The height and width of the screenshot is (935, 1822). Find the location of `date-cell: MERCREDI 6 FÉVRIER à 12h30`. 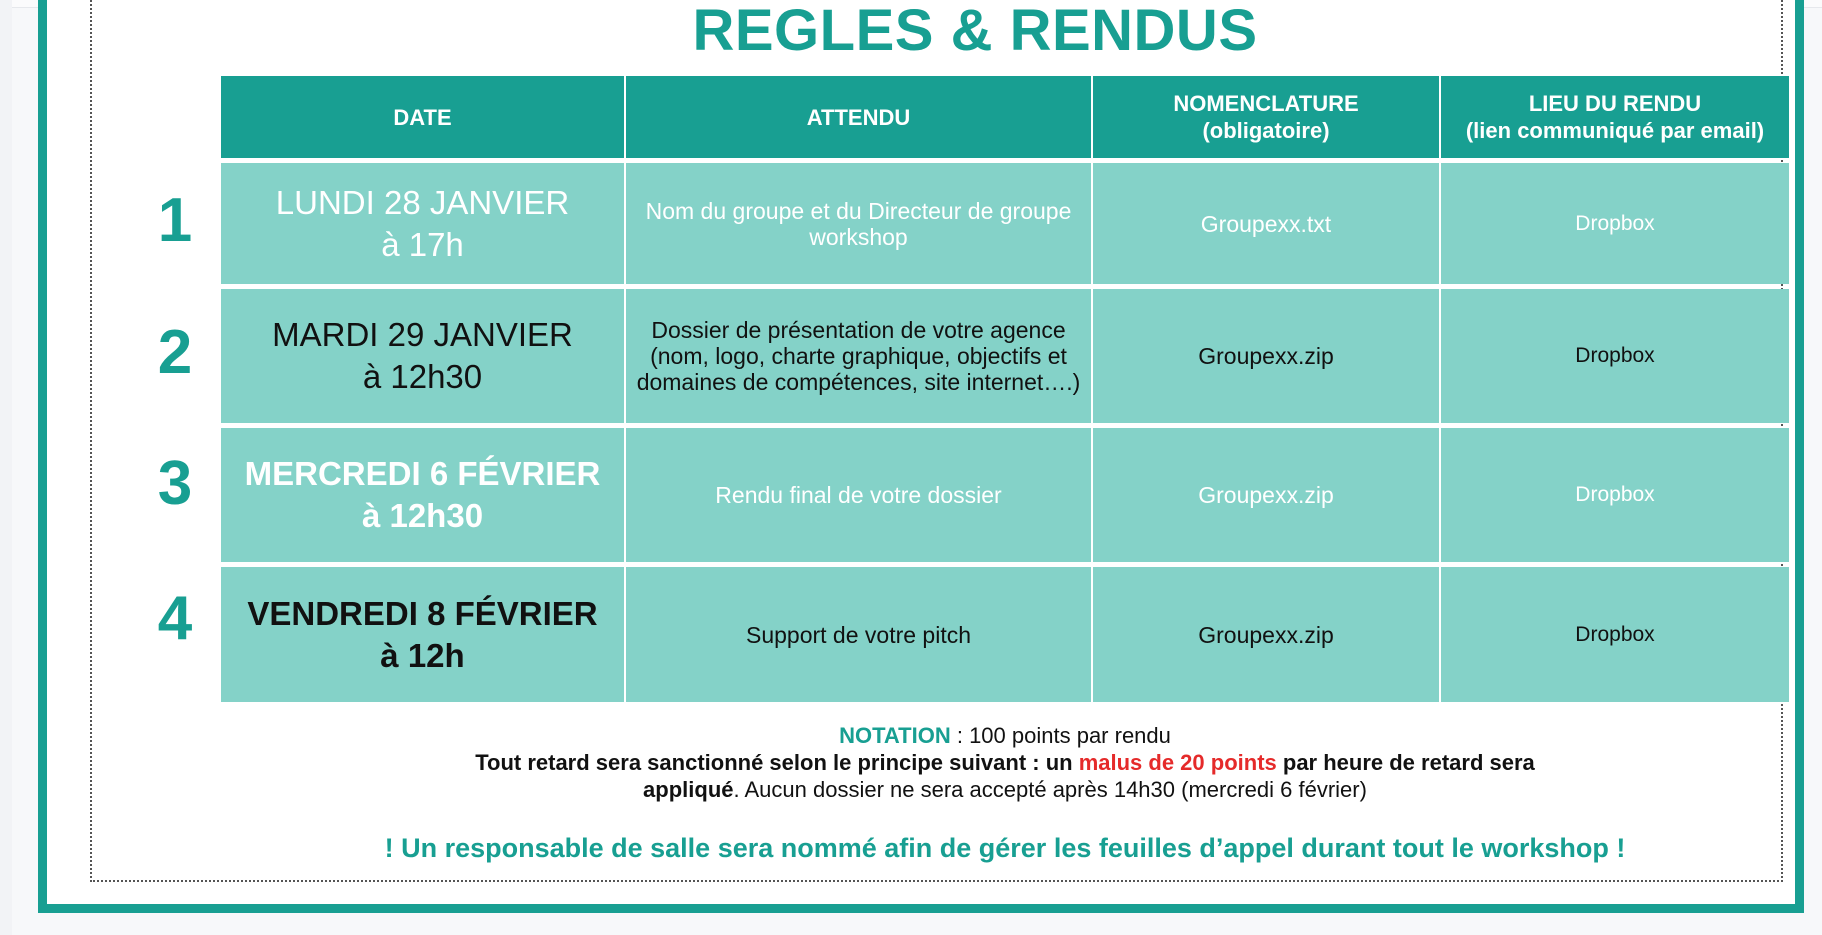

date-cell: MERCREDI 6 FÉVRIER à 12h30 is located at coordinates (423, 495).